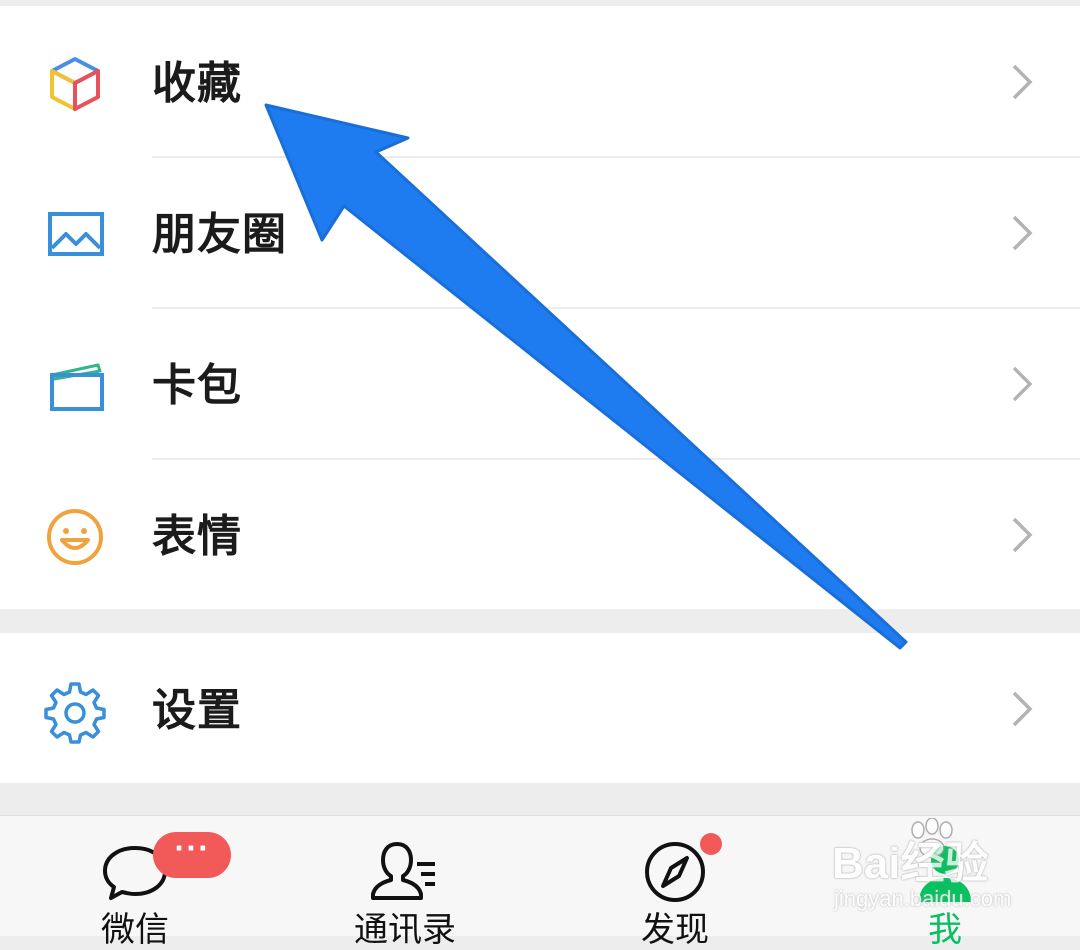  What do you see at coordinates (197, 83) in the screenshot?
I see `menu-label-favorites: 收藏` at bounding box center [197, 83].